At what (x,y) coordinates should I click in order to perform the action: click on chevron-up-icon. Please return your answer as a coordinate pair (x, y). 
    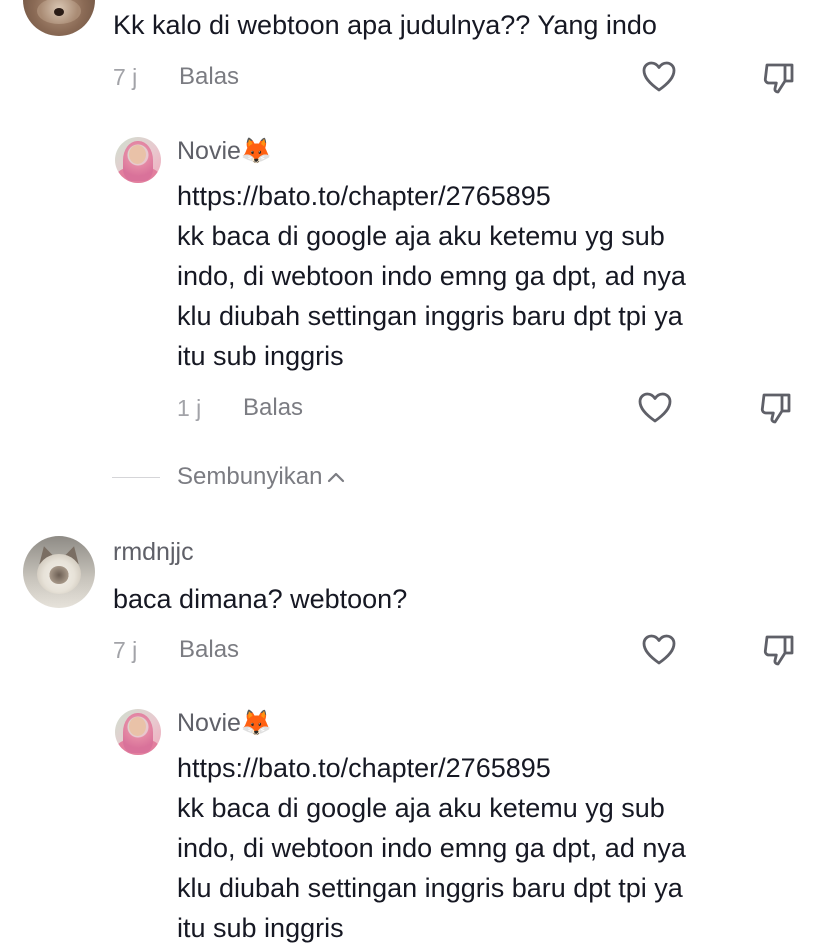
    Looking at the image, I should click on (336, 477).